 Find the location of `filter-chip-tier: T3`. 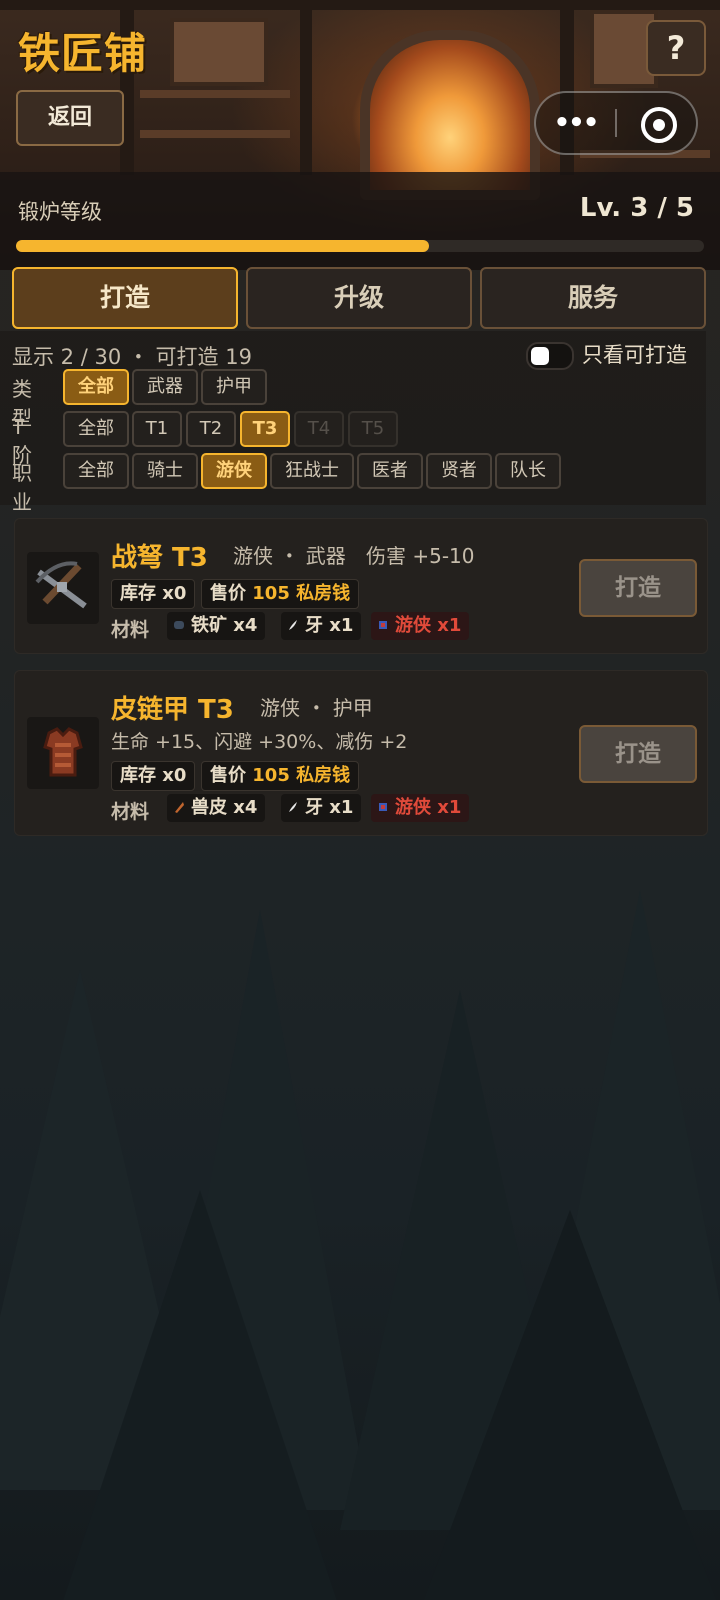

filter-chip-tier: T3 is located at coordinates (265, 429).